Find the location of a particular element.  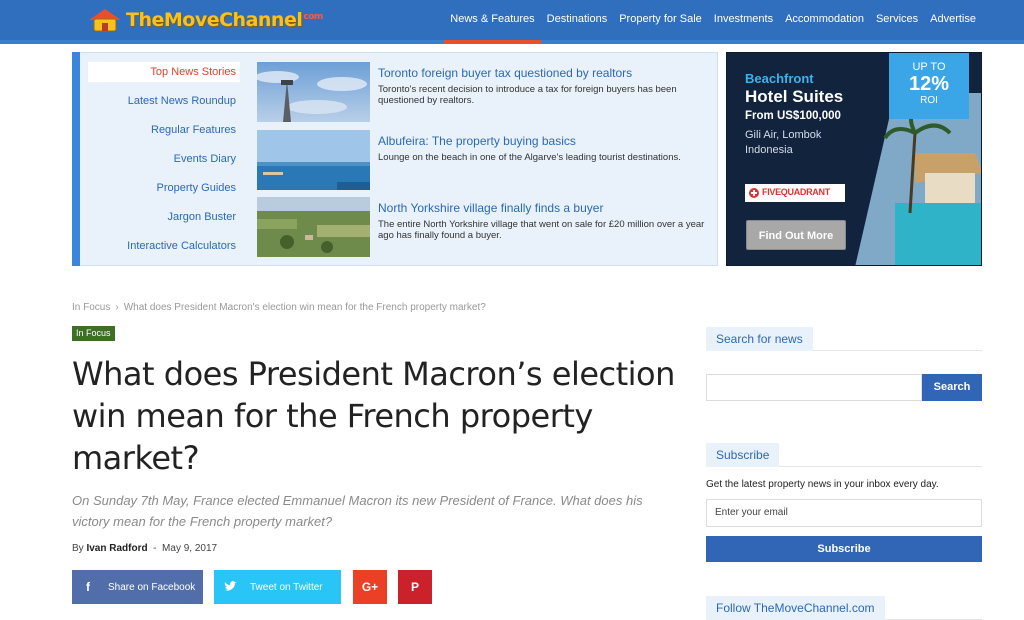

share-pinterest-button: P is located at coordinates (415, 587).